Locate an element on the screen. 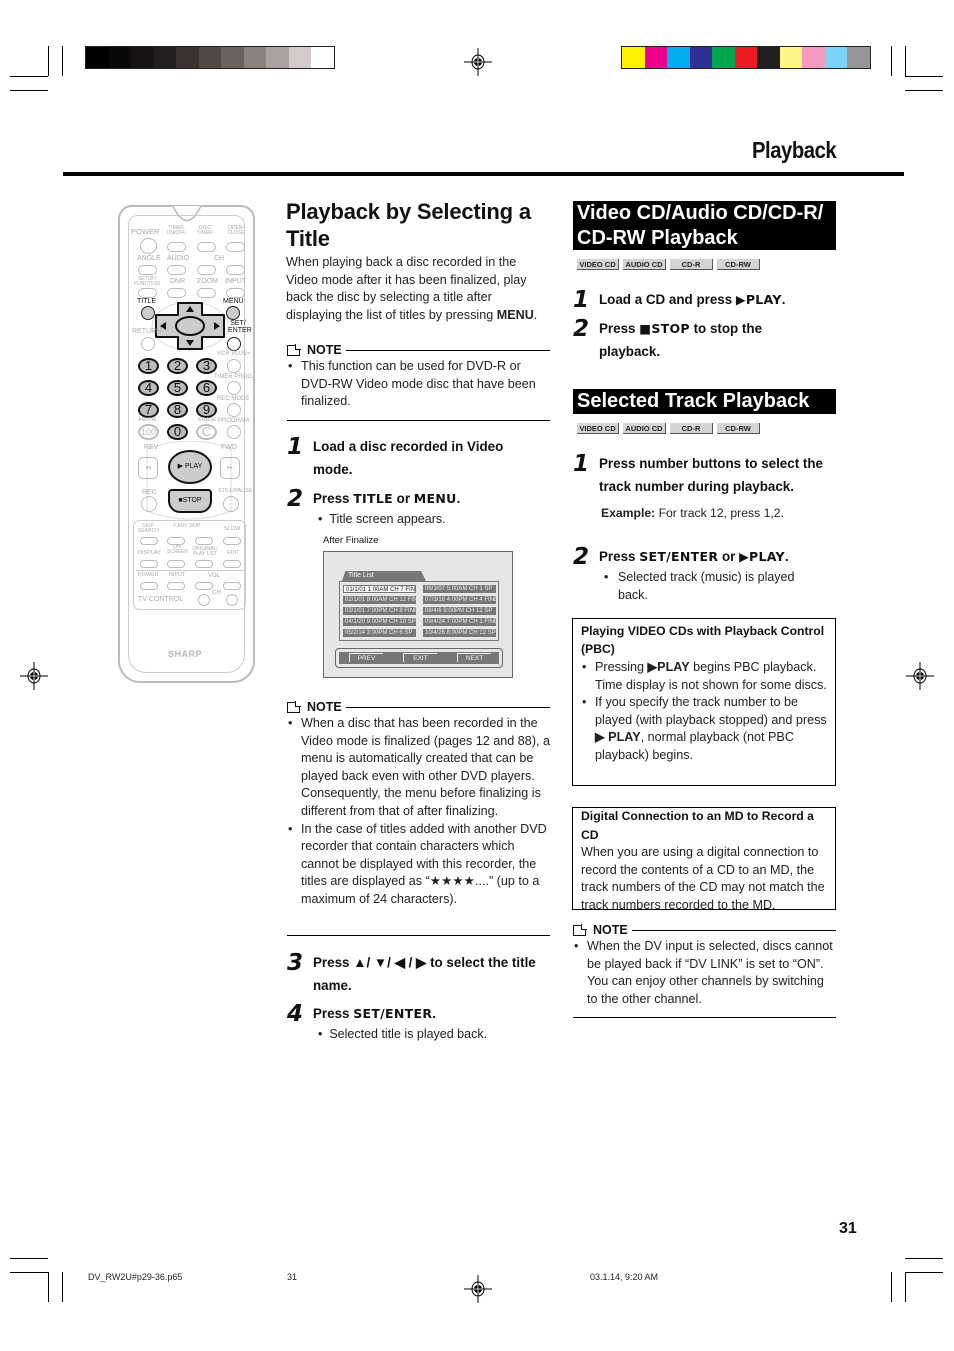 This screenshot has height=1351, width=954. label-angle: ANGLE is located at coordinates (149, 258).